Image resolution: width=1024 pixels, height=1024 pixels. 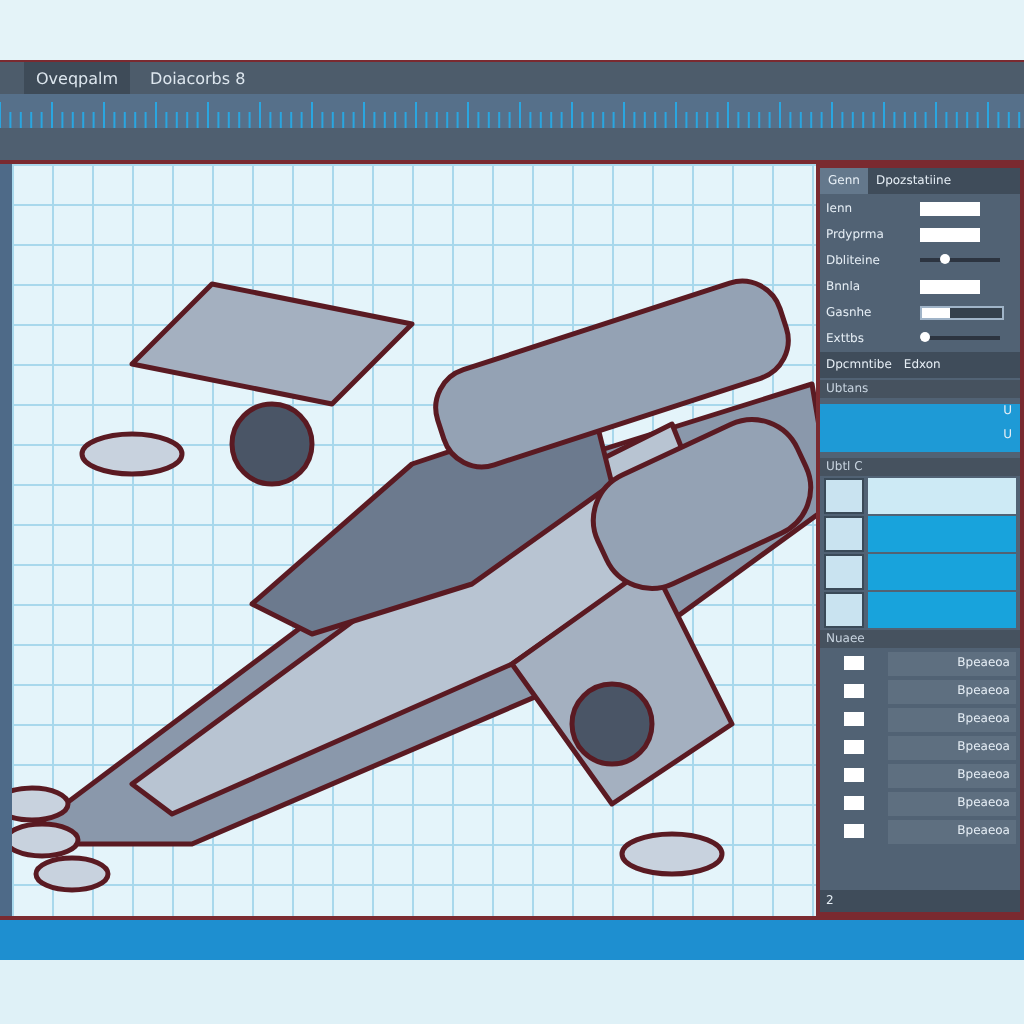 What do you see at coordinates (198, 78) in the screenshot?
I see `document-tab: Doiacorbs 8` at bounding box center [198, 78].